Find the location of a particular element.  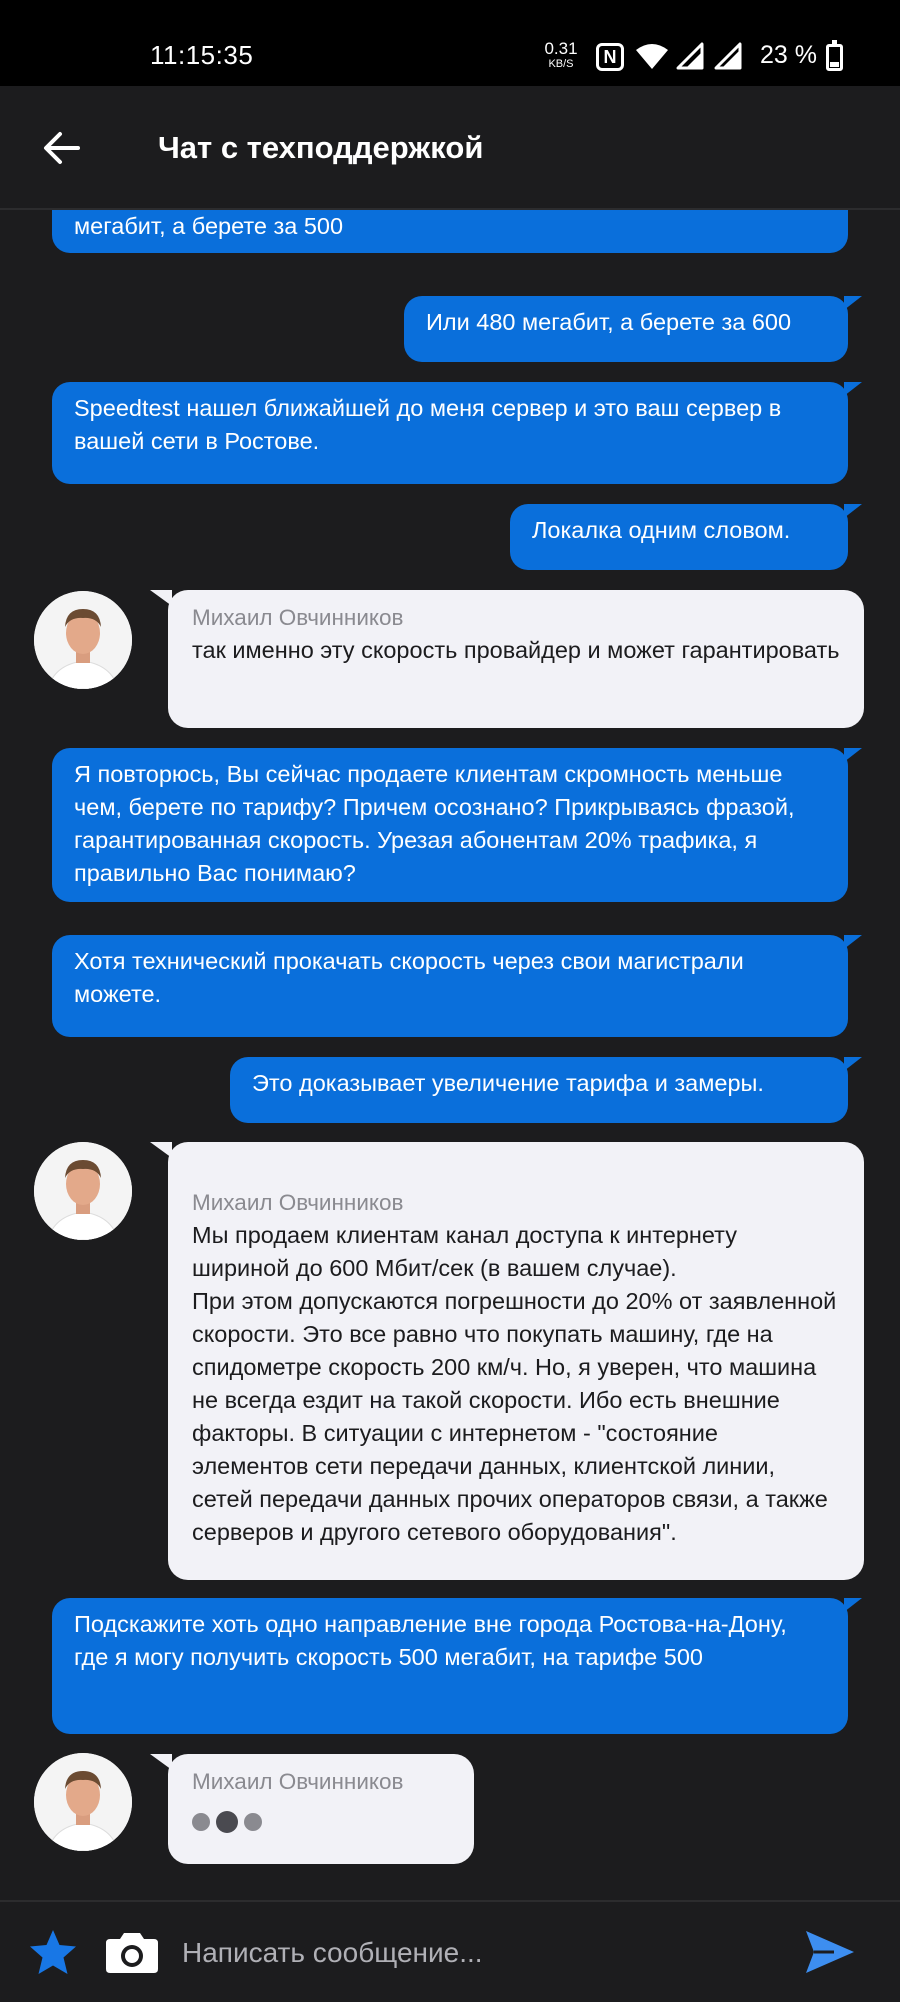

typing-dots-icon is located at coordinates (321, 1822).